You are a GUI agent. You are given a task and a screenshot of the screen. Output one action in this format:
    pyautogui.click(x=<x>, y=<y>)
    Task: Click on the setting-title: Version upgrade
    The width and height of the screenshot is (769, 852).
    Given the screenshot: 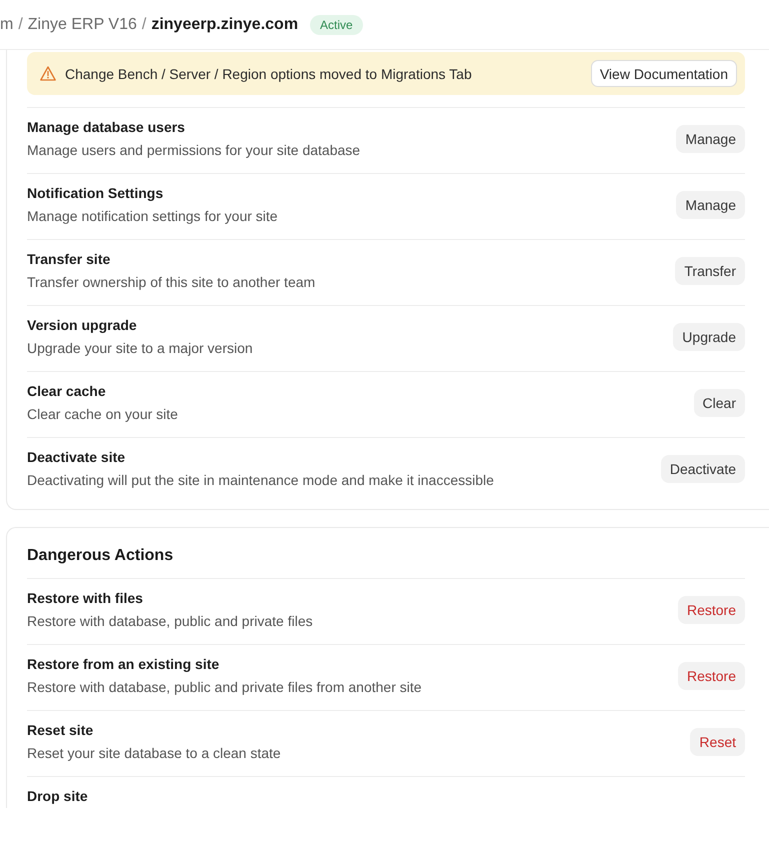 What is the action you would take?
    pyautogui.click(x=82, y=325)
    